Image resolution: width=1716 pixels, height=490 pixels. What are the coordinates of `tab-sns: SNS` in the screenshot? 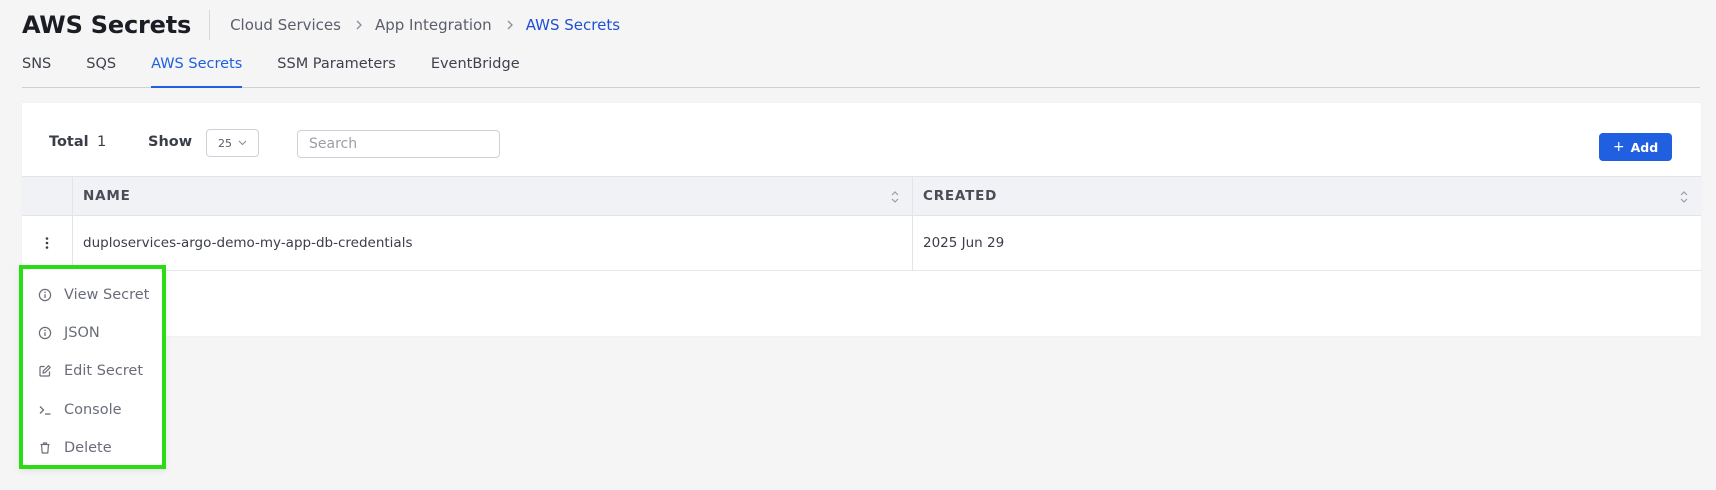 It's located at (36, 69).